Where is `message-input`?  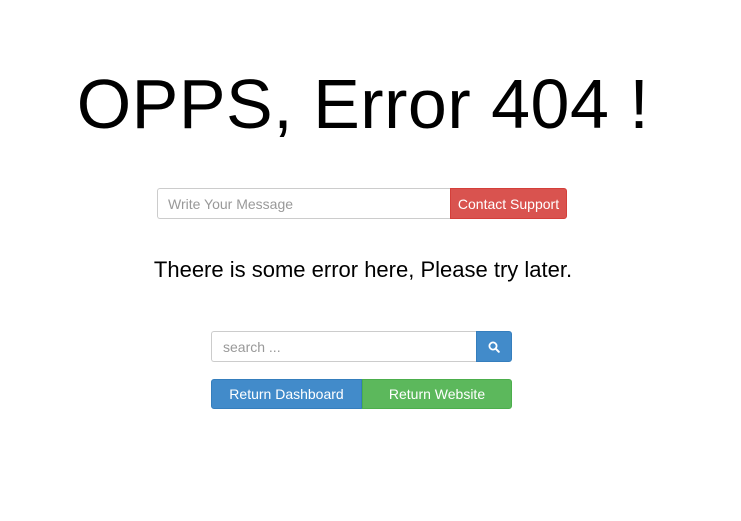 message-input is located at coordinates (303, 203).